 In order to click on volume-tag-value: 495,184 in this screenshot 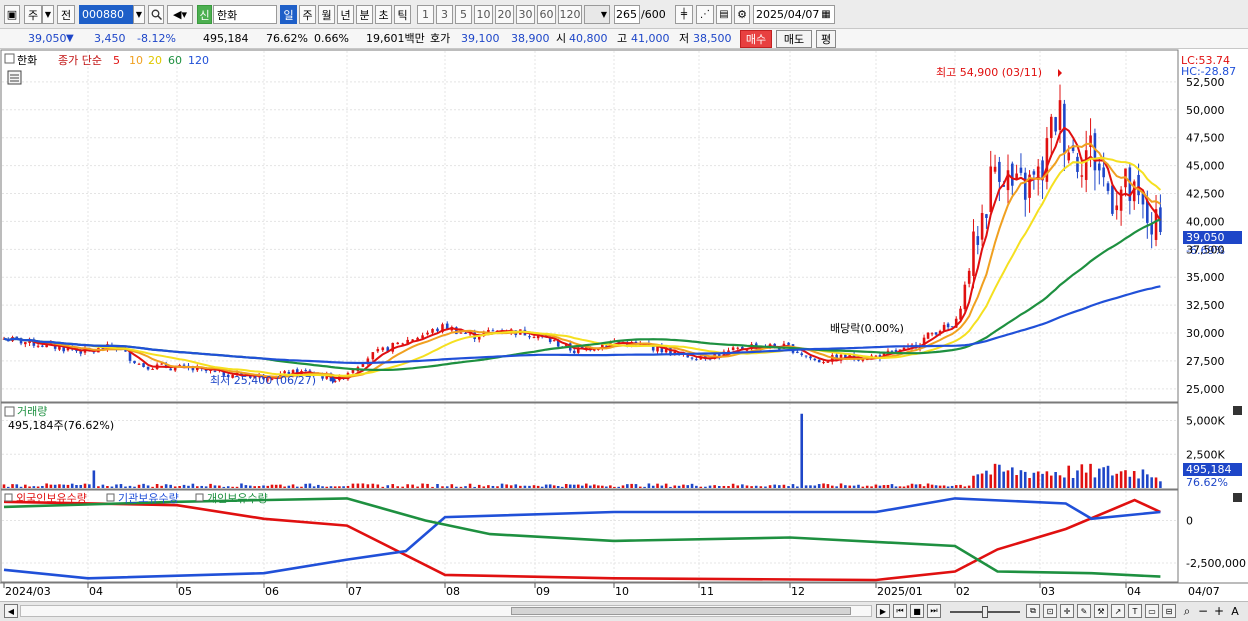, I will do `click(1209, 469)`.